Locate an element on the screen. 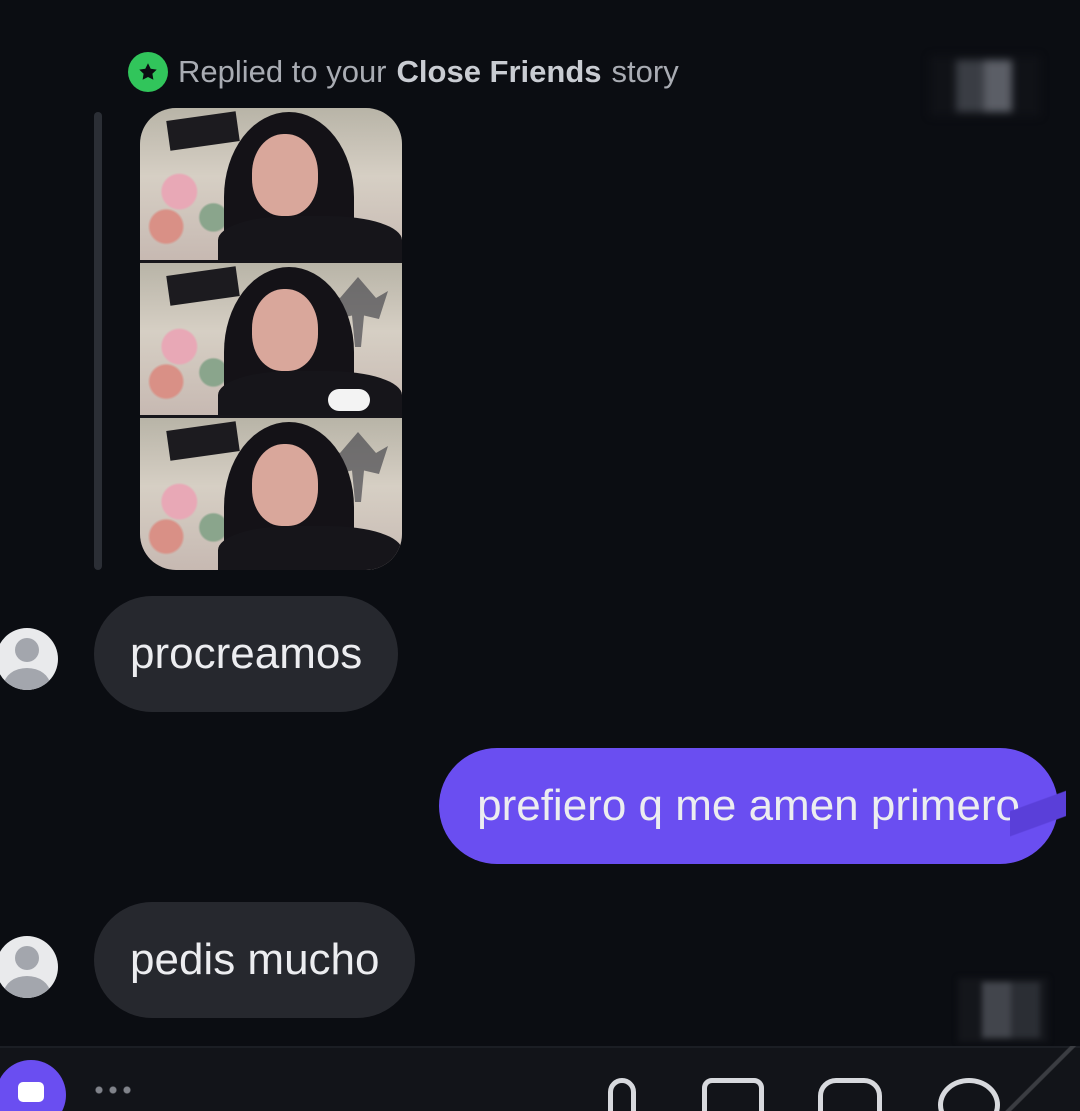 The width and height of the screenshot is (1080, 1111). incoming-message-bubble: pedis mucho is located at coordinates (255, 960).